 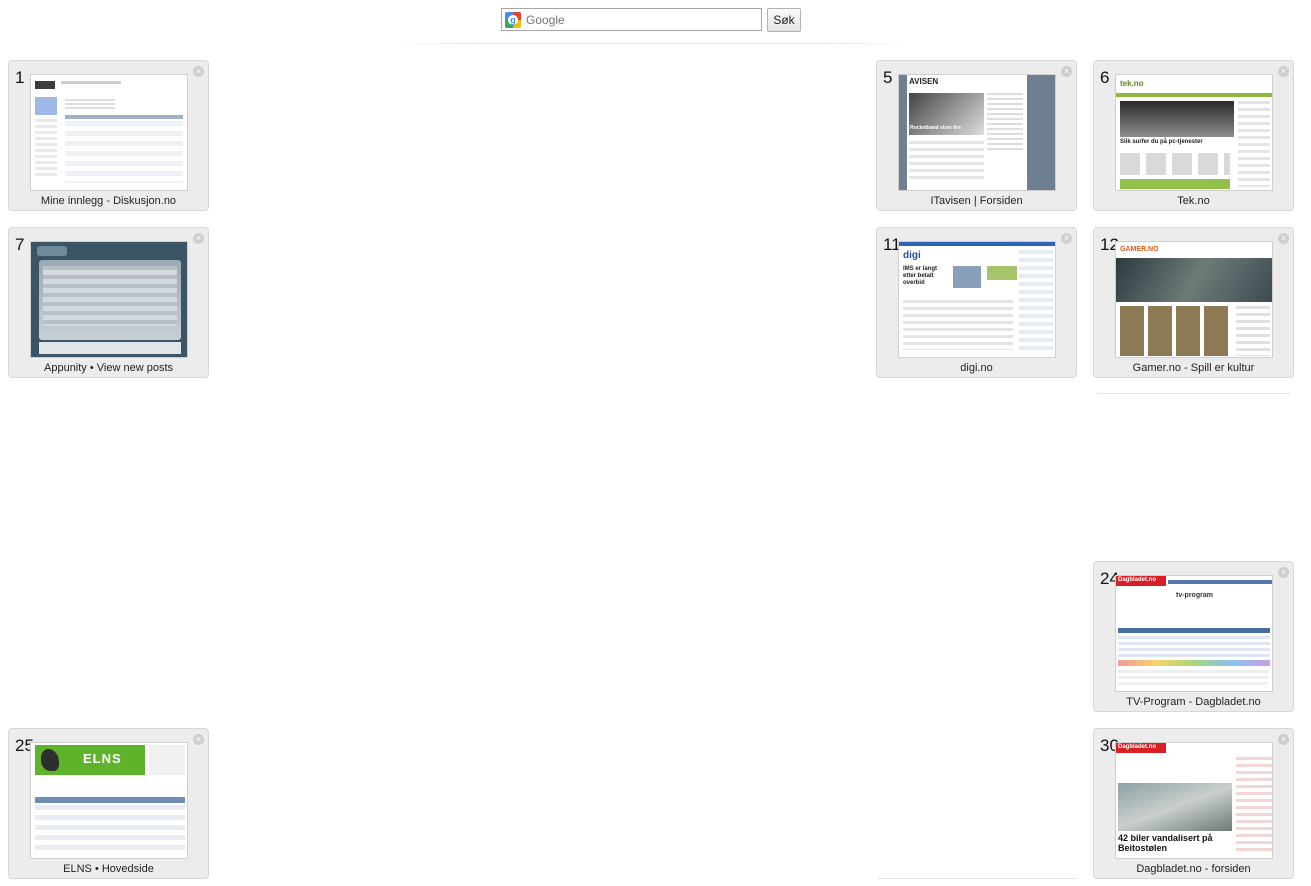 I want to click on thumb-headline: IMS er langt etter betalt overbid, so click(x=920, y=276).